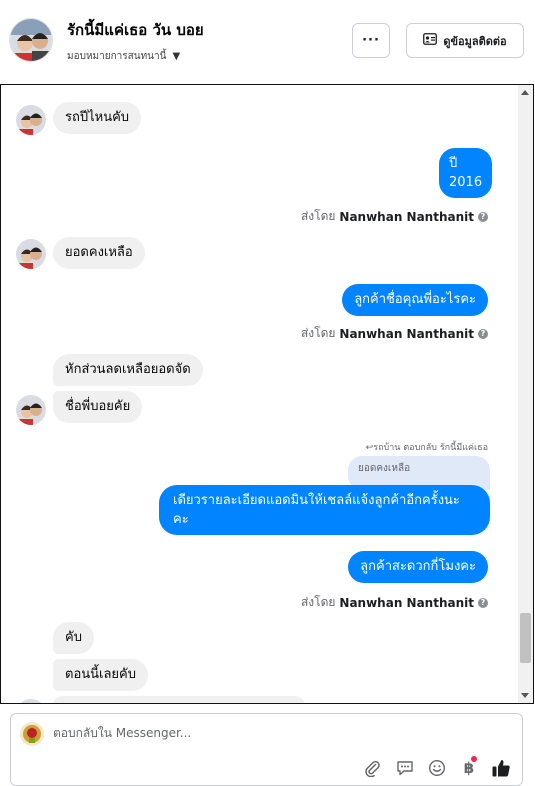 Image resolution: width=535 pixels, height=786 pixels. What do you see at coordinates (466, 173) in the screenshot?
I see `outgoing-message: ปี 2016` at bounding box center [466, 173].